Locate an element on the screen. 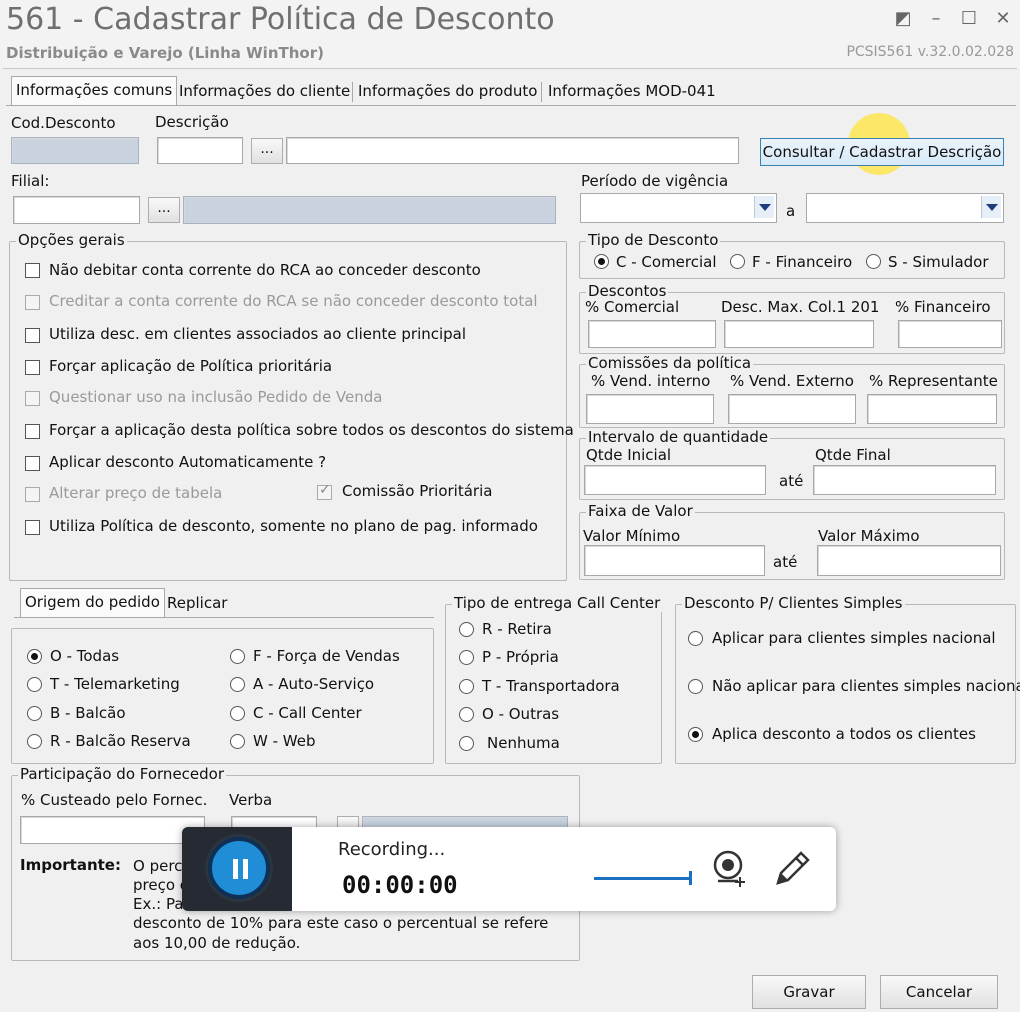  radio-aplicar-simples is located at coordinates (695, 638).